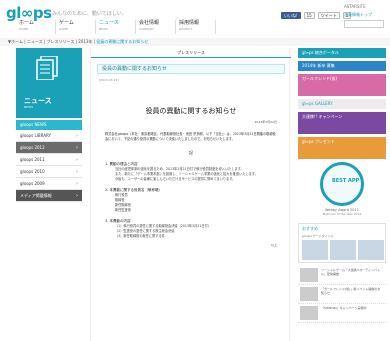 This screenshot has height=341, width=390. Describe the element at coordinates (196, 27) in the screenshot. I see `nav-recruit: 採用情報 RECRUIT` at that location.